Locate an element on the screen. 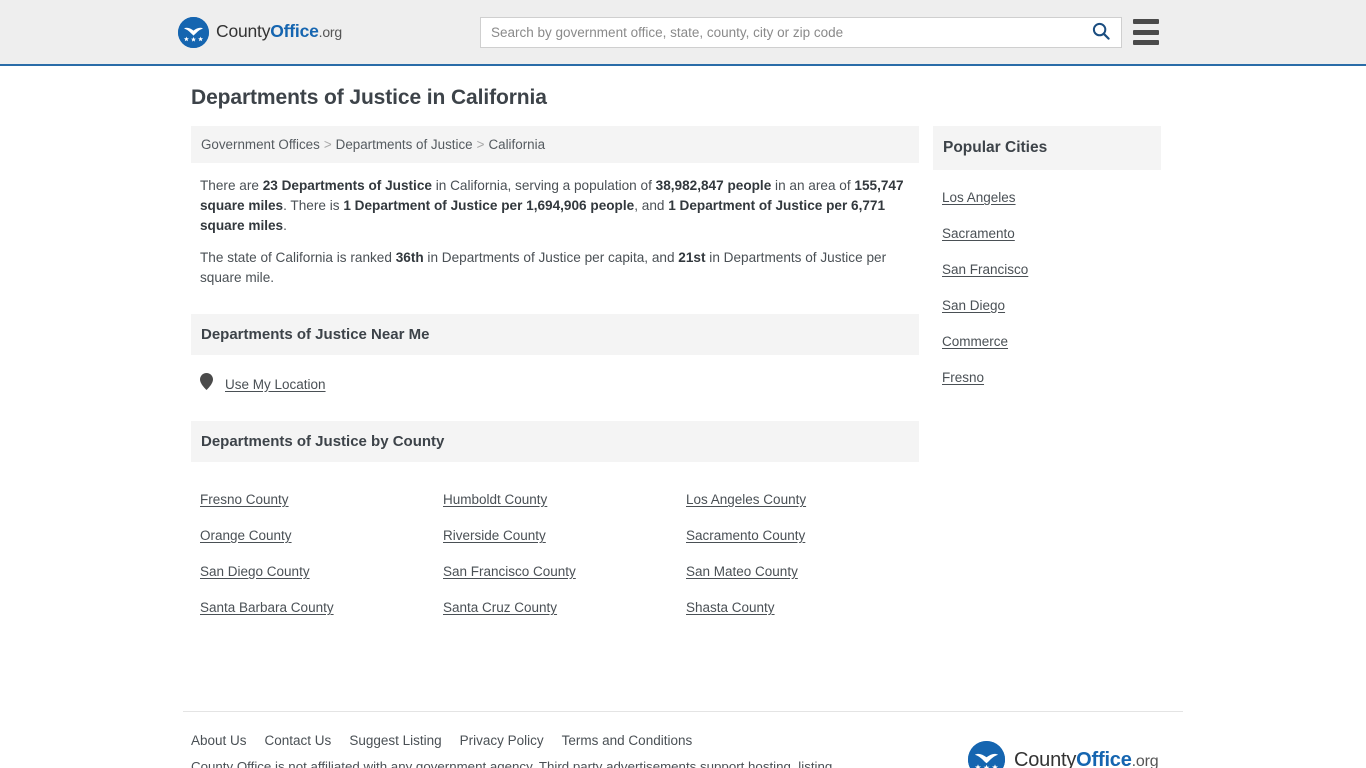 This screenshot has width=1366, height=768. county-link: Santa Barbara County is located at coordinates (321, 608).